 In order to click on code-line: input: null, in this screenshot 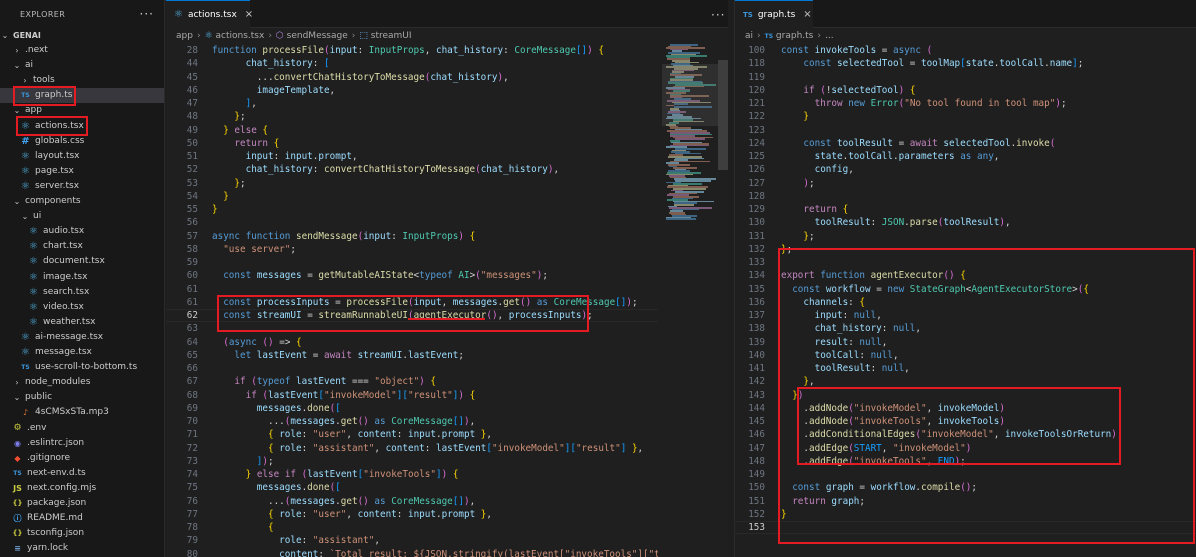, I will do `click(831, 315)`.